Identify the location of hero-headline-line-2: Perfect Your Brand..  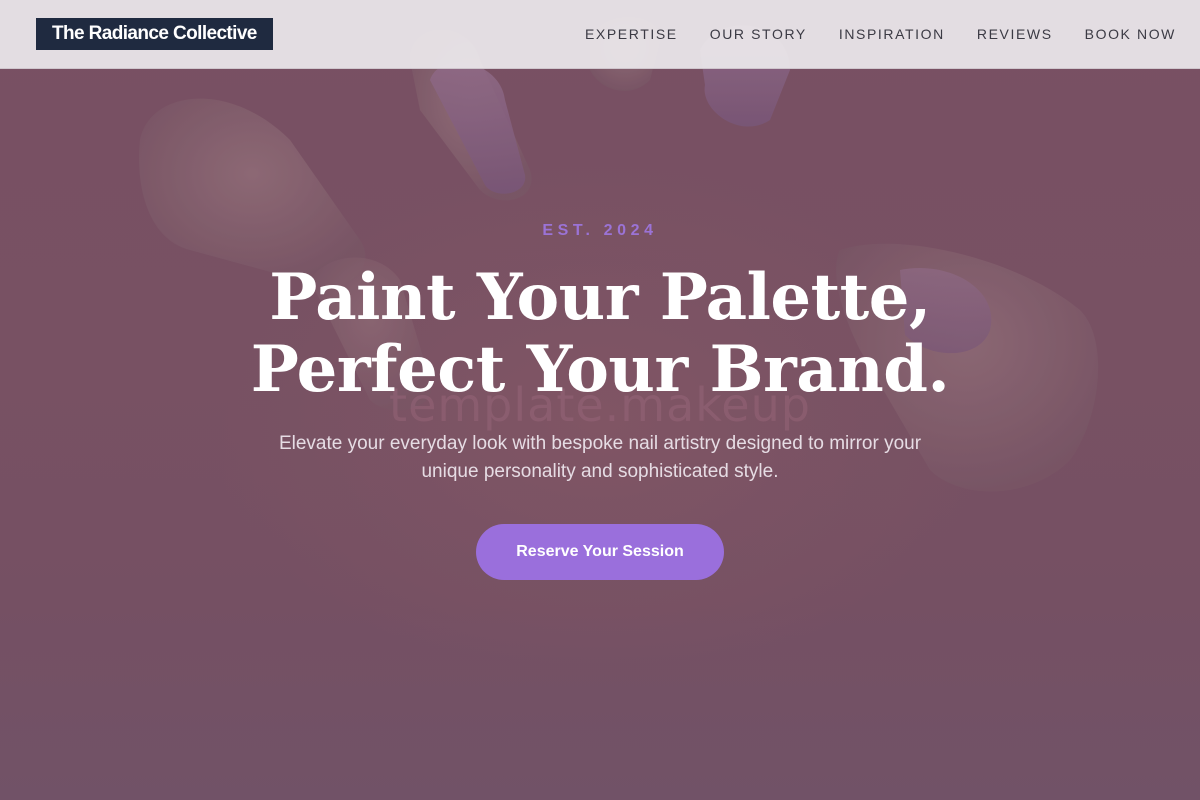
(600, 369).